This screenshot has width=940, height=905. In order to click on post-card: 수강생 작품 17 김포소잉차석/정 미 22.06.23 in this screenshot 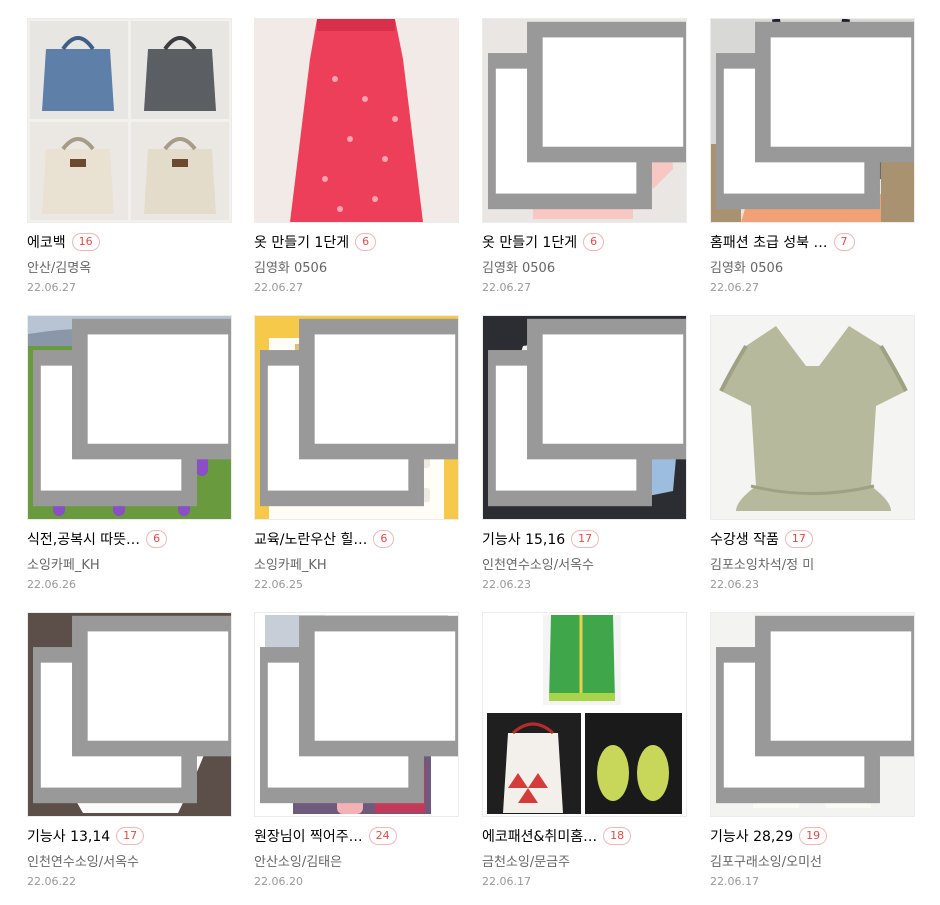, I will do `click(812, 453)`.